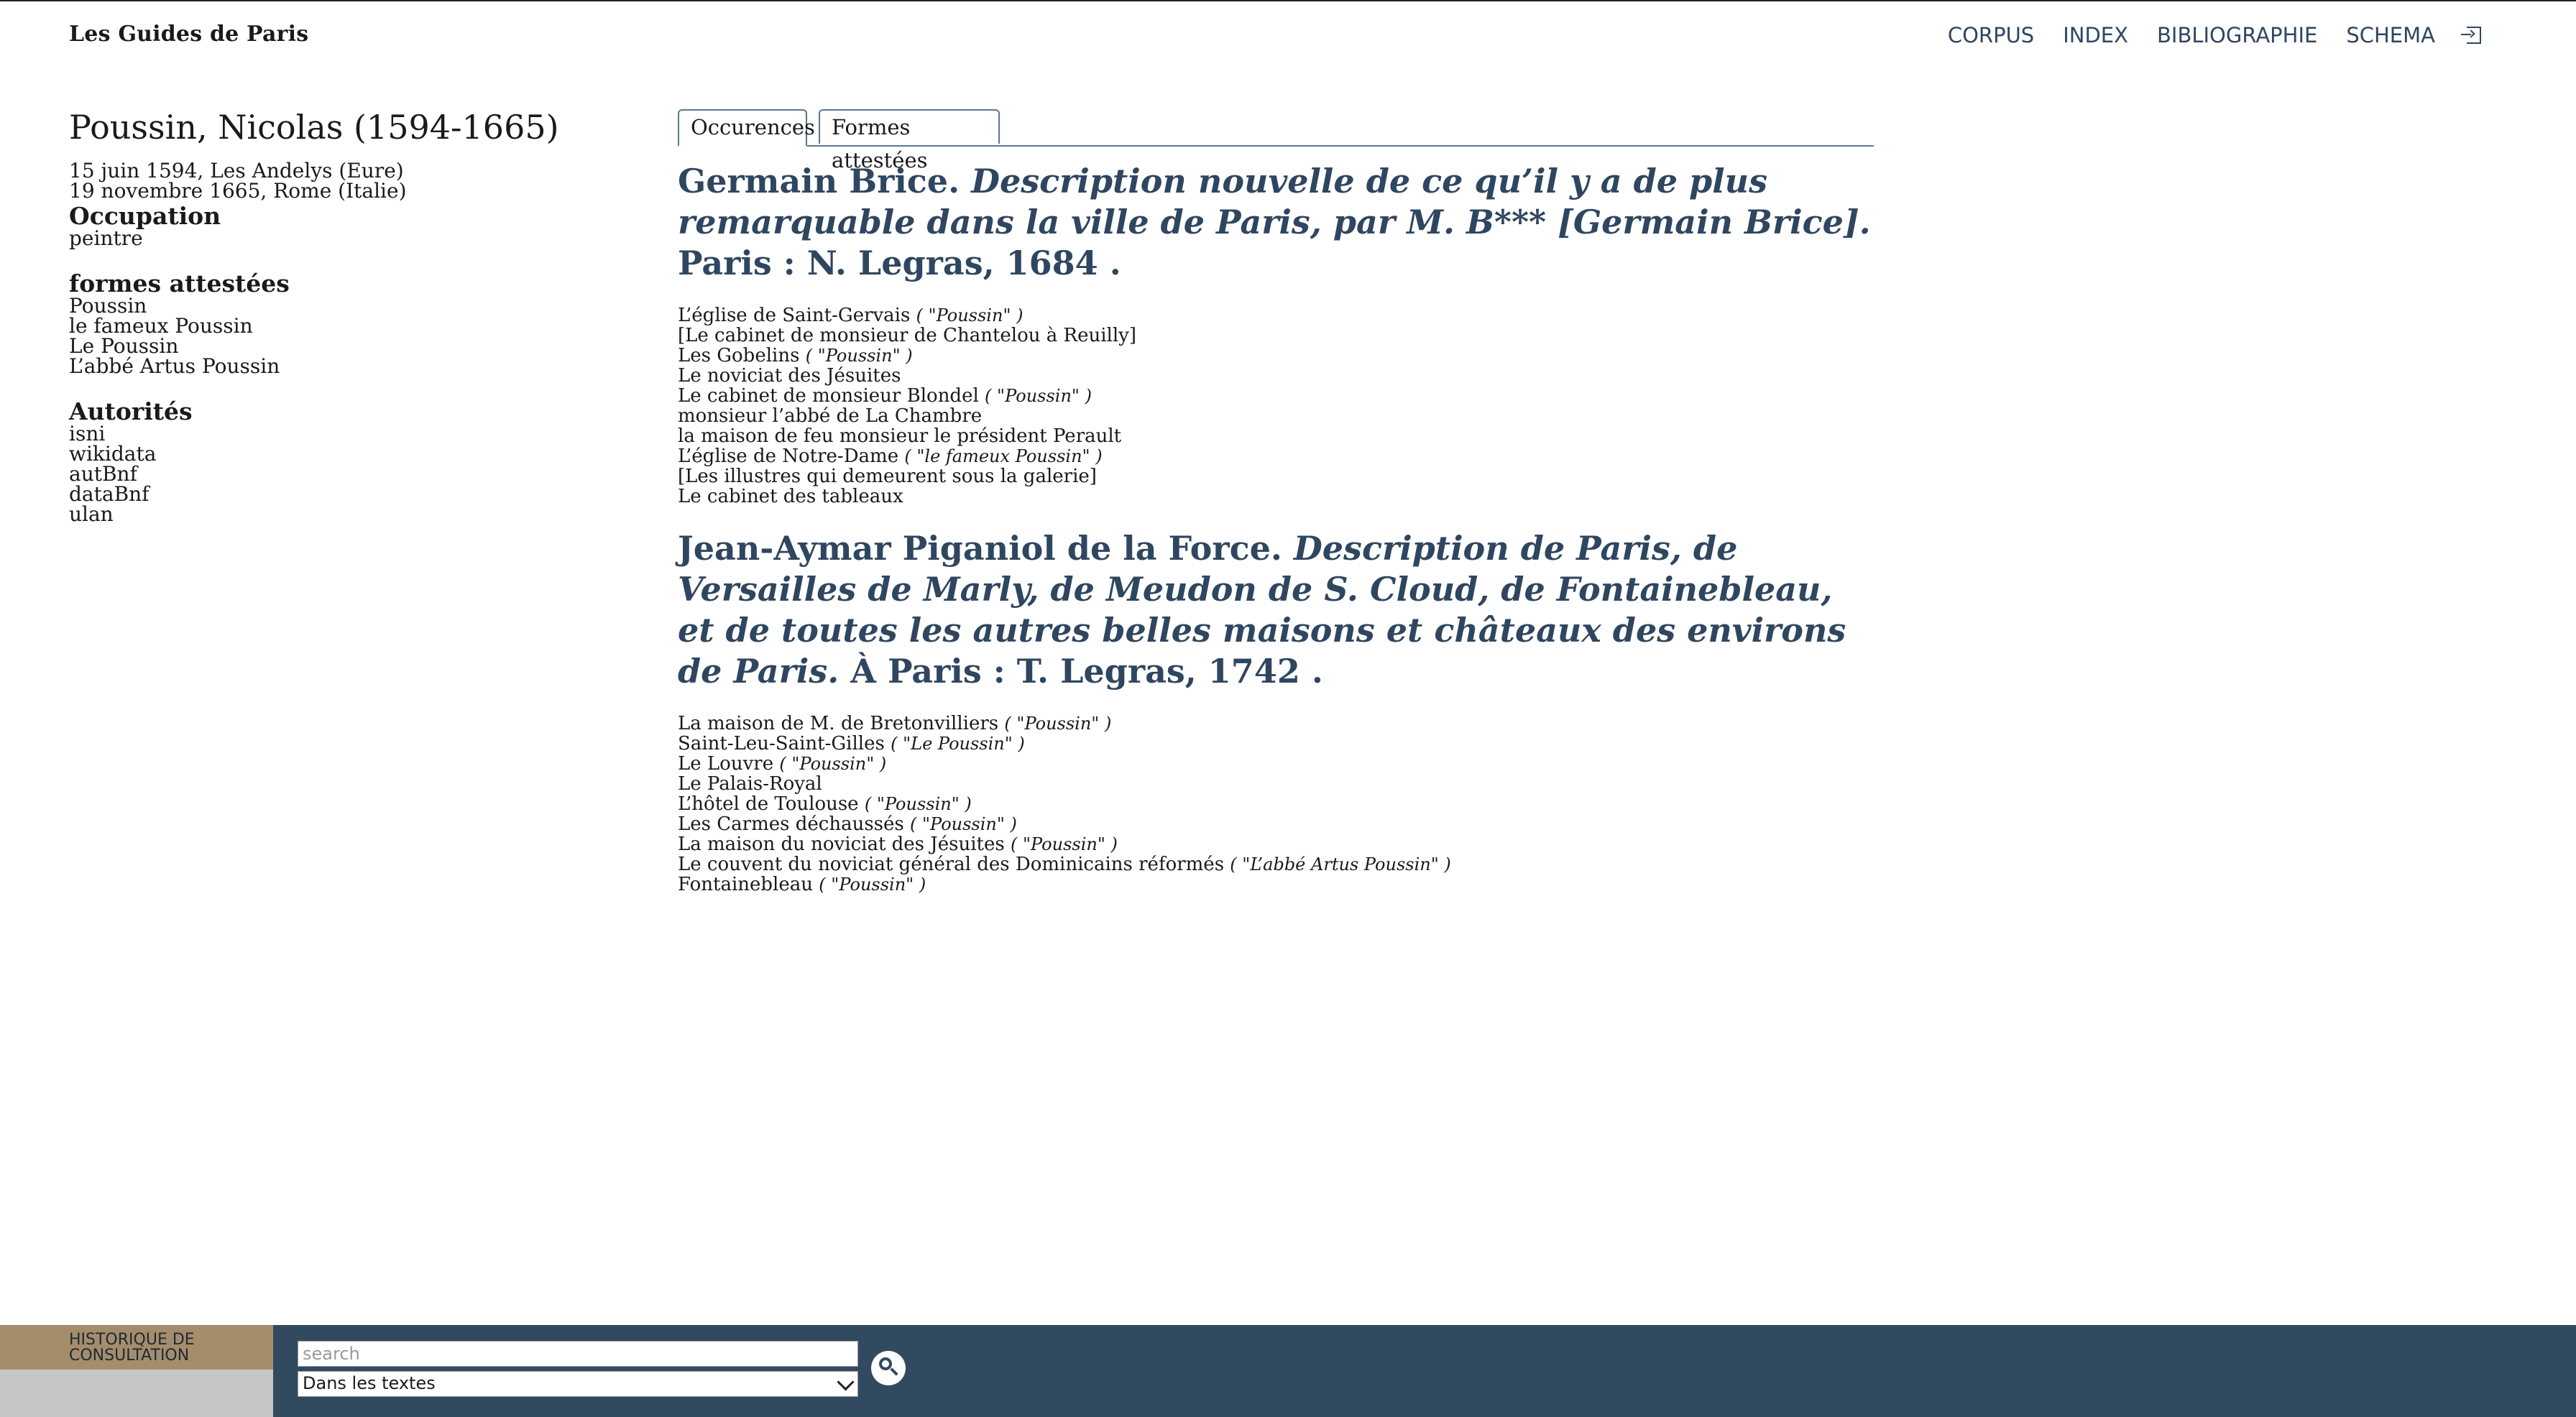 This screenshot has height=1417, width=2576. I want to click on occurrence-place: Saint-Leu-Saint-Gilles, so click(781, 744).